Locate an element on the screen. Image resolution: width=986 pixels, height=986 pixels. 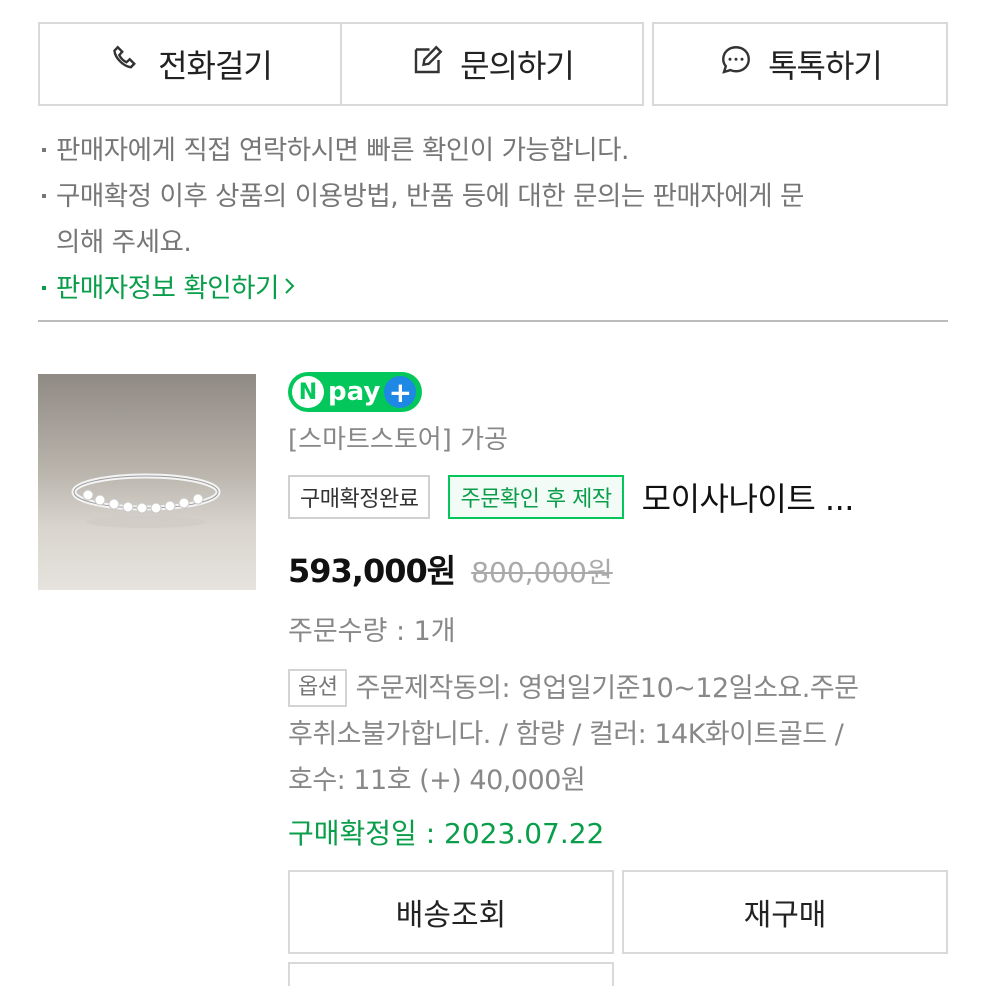
option-badge: 옵션 is located at coordinates (318, 688).